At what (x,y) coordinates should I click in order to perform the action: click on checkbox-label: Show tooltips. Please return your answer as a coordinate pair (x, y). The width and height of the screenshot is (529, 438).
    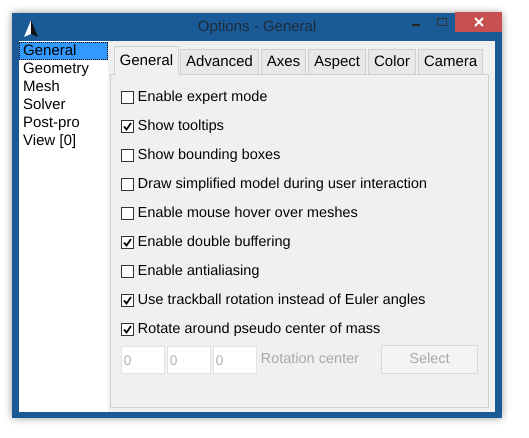
    Looking at the image, I should click on (181, 126).